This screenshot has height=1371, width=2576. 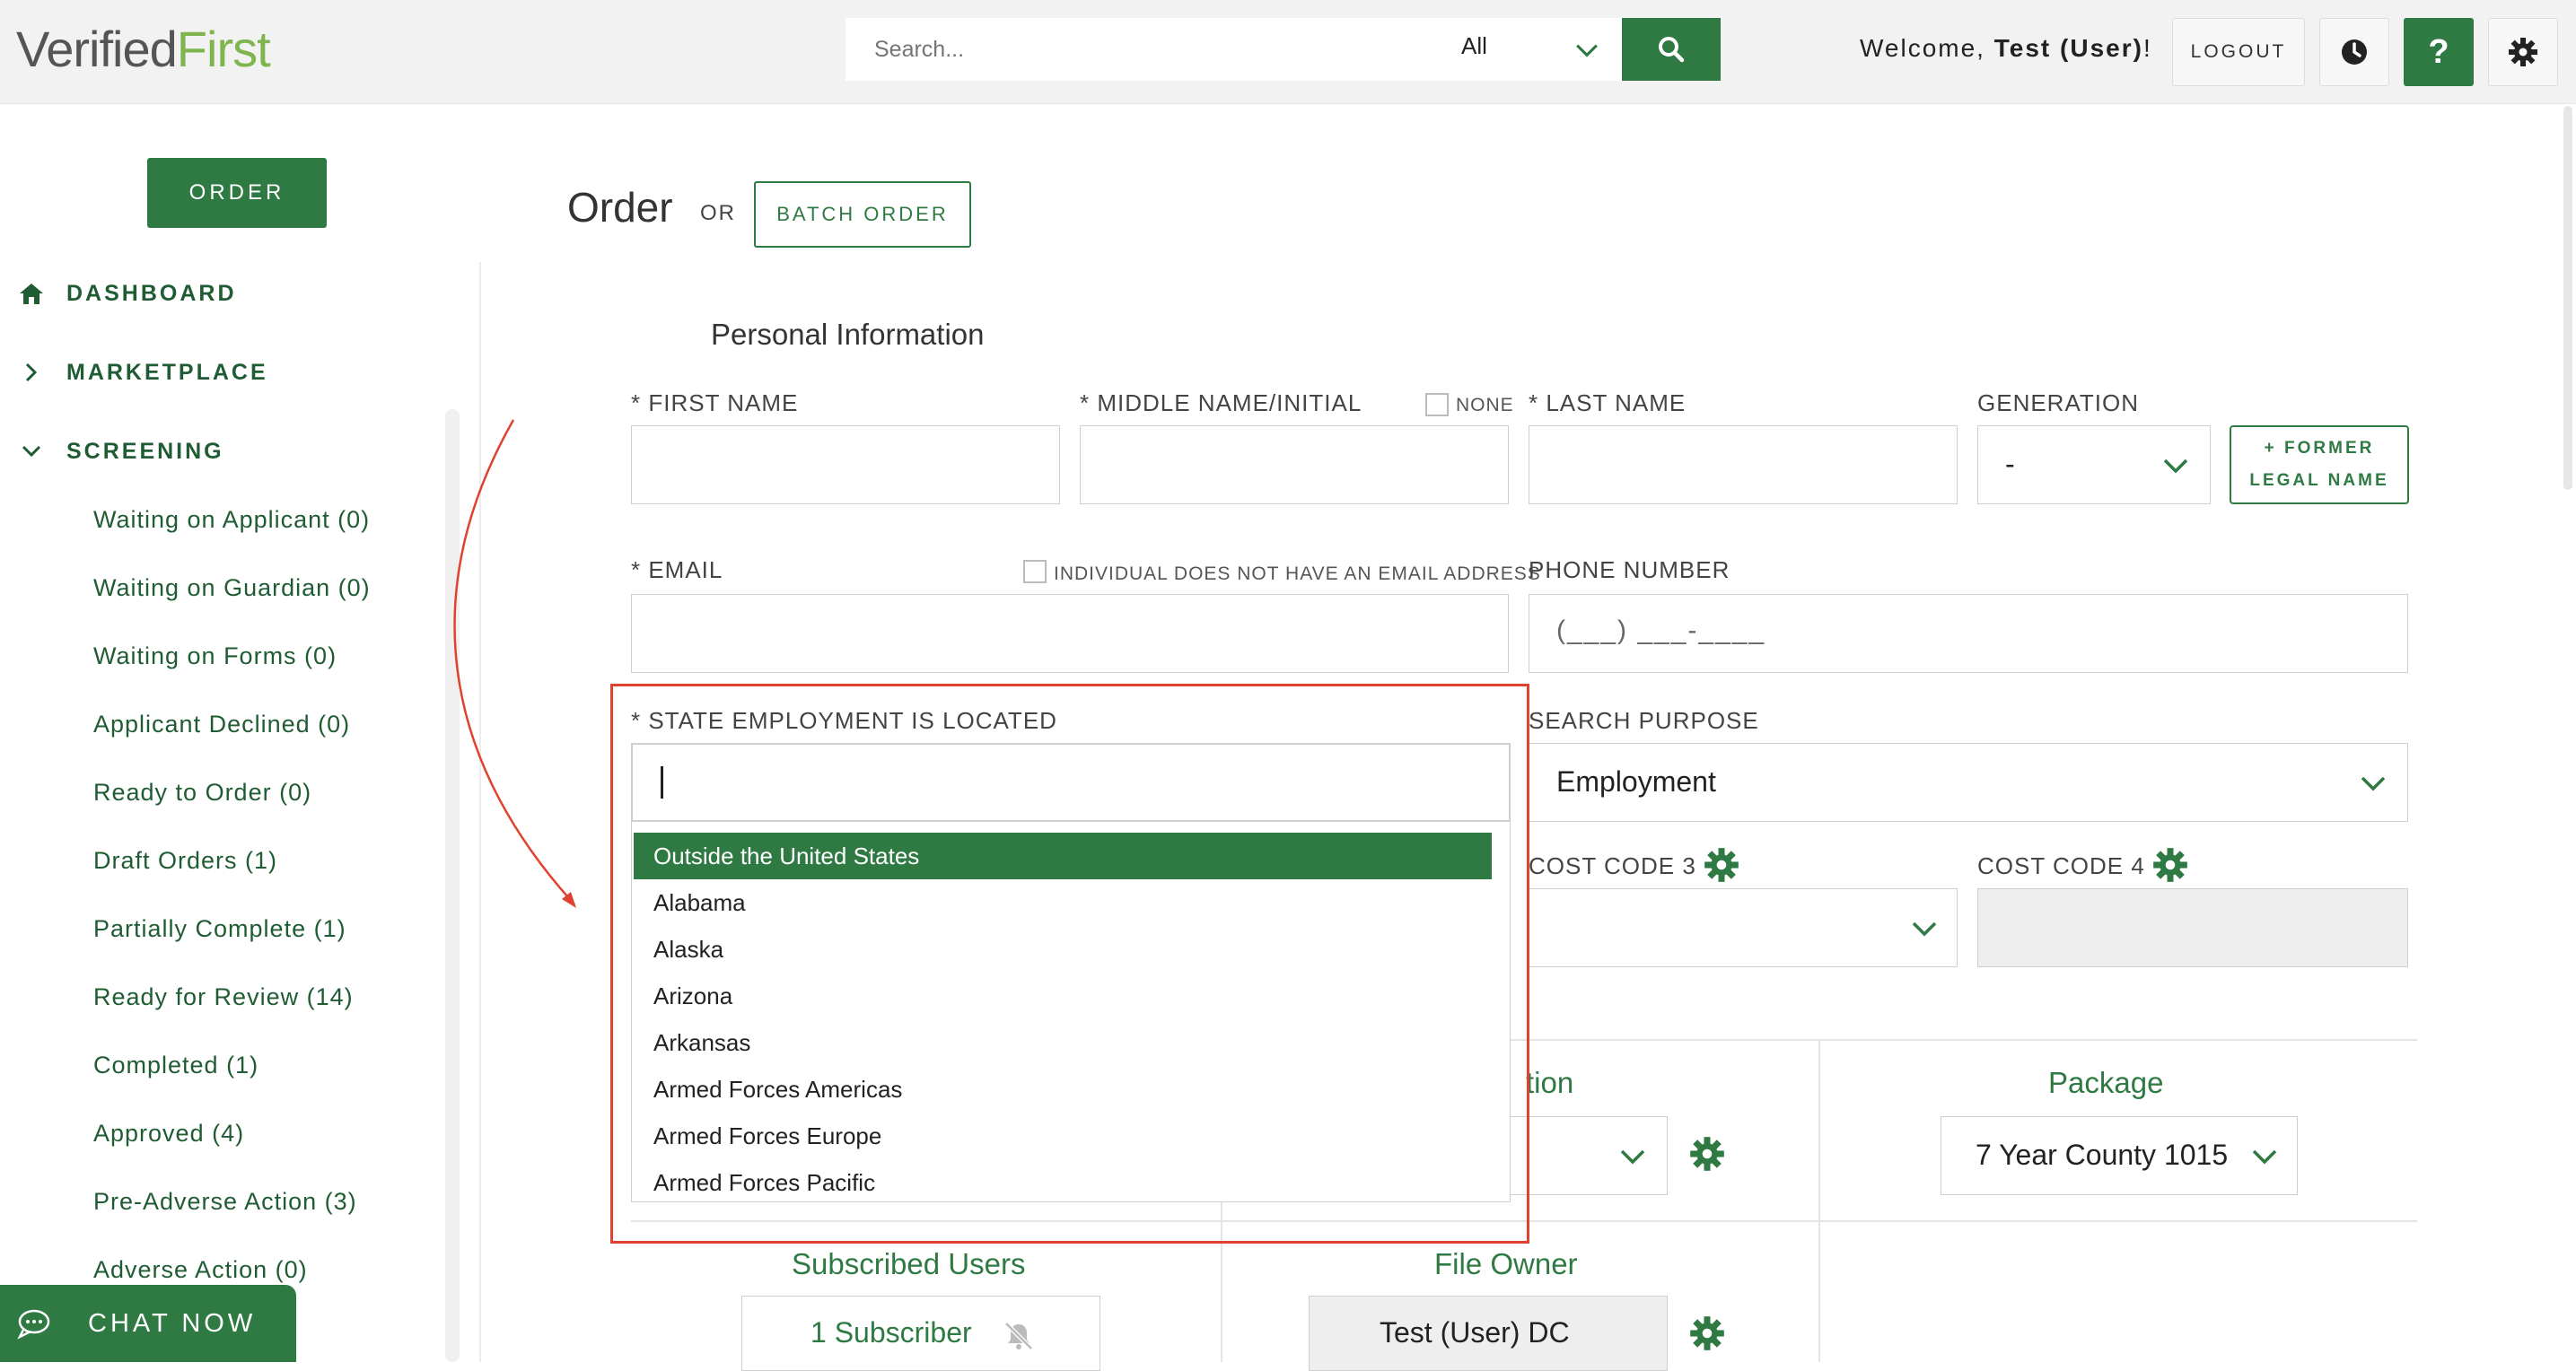 I want to click on search-button, so click(x=1671, y=49).